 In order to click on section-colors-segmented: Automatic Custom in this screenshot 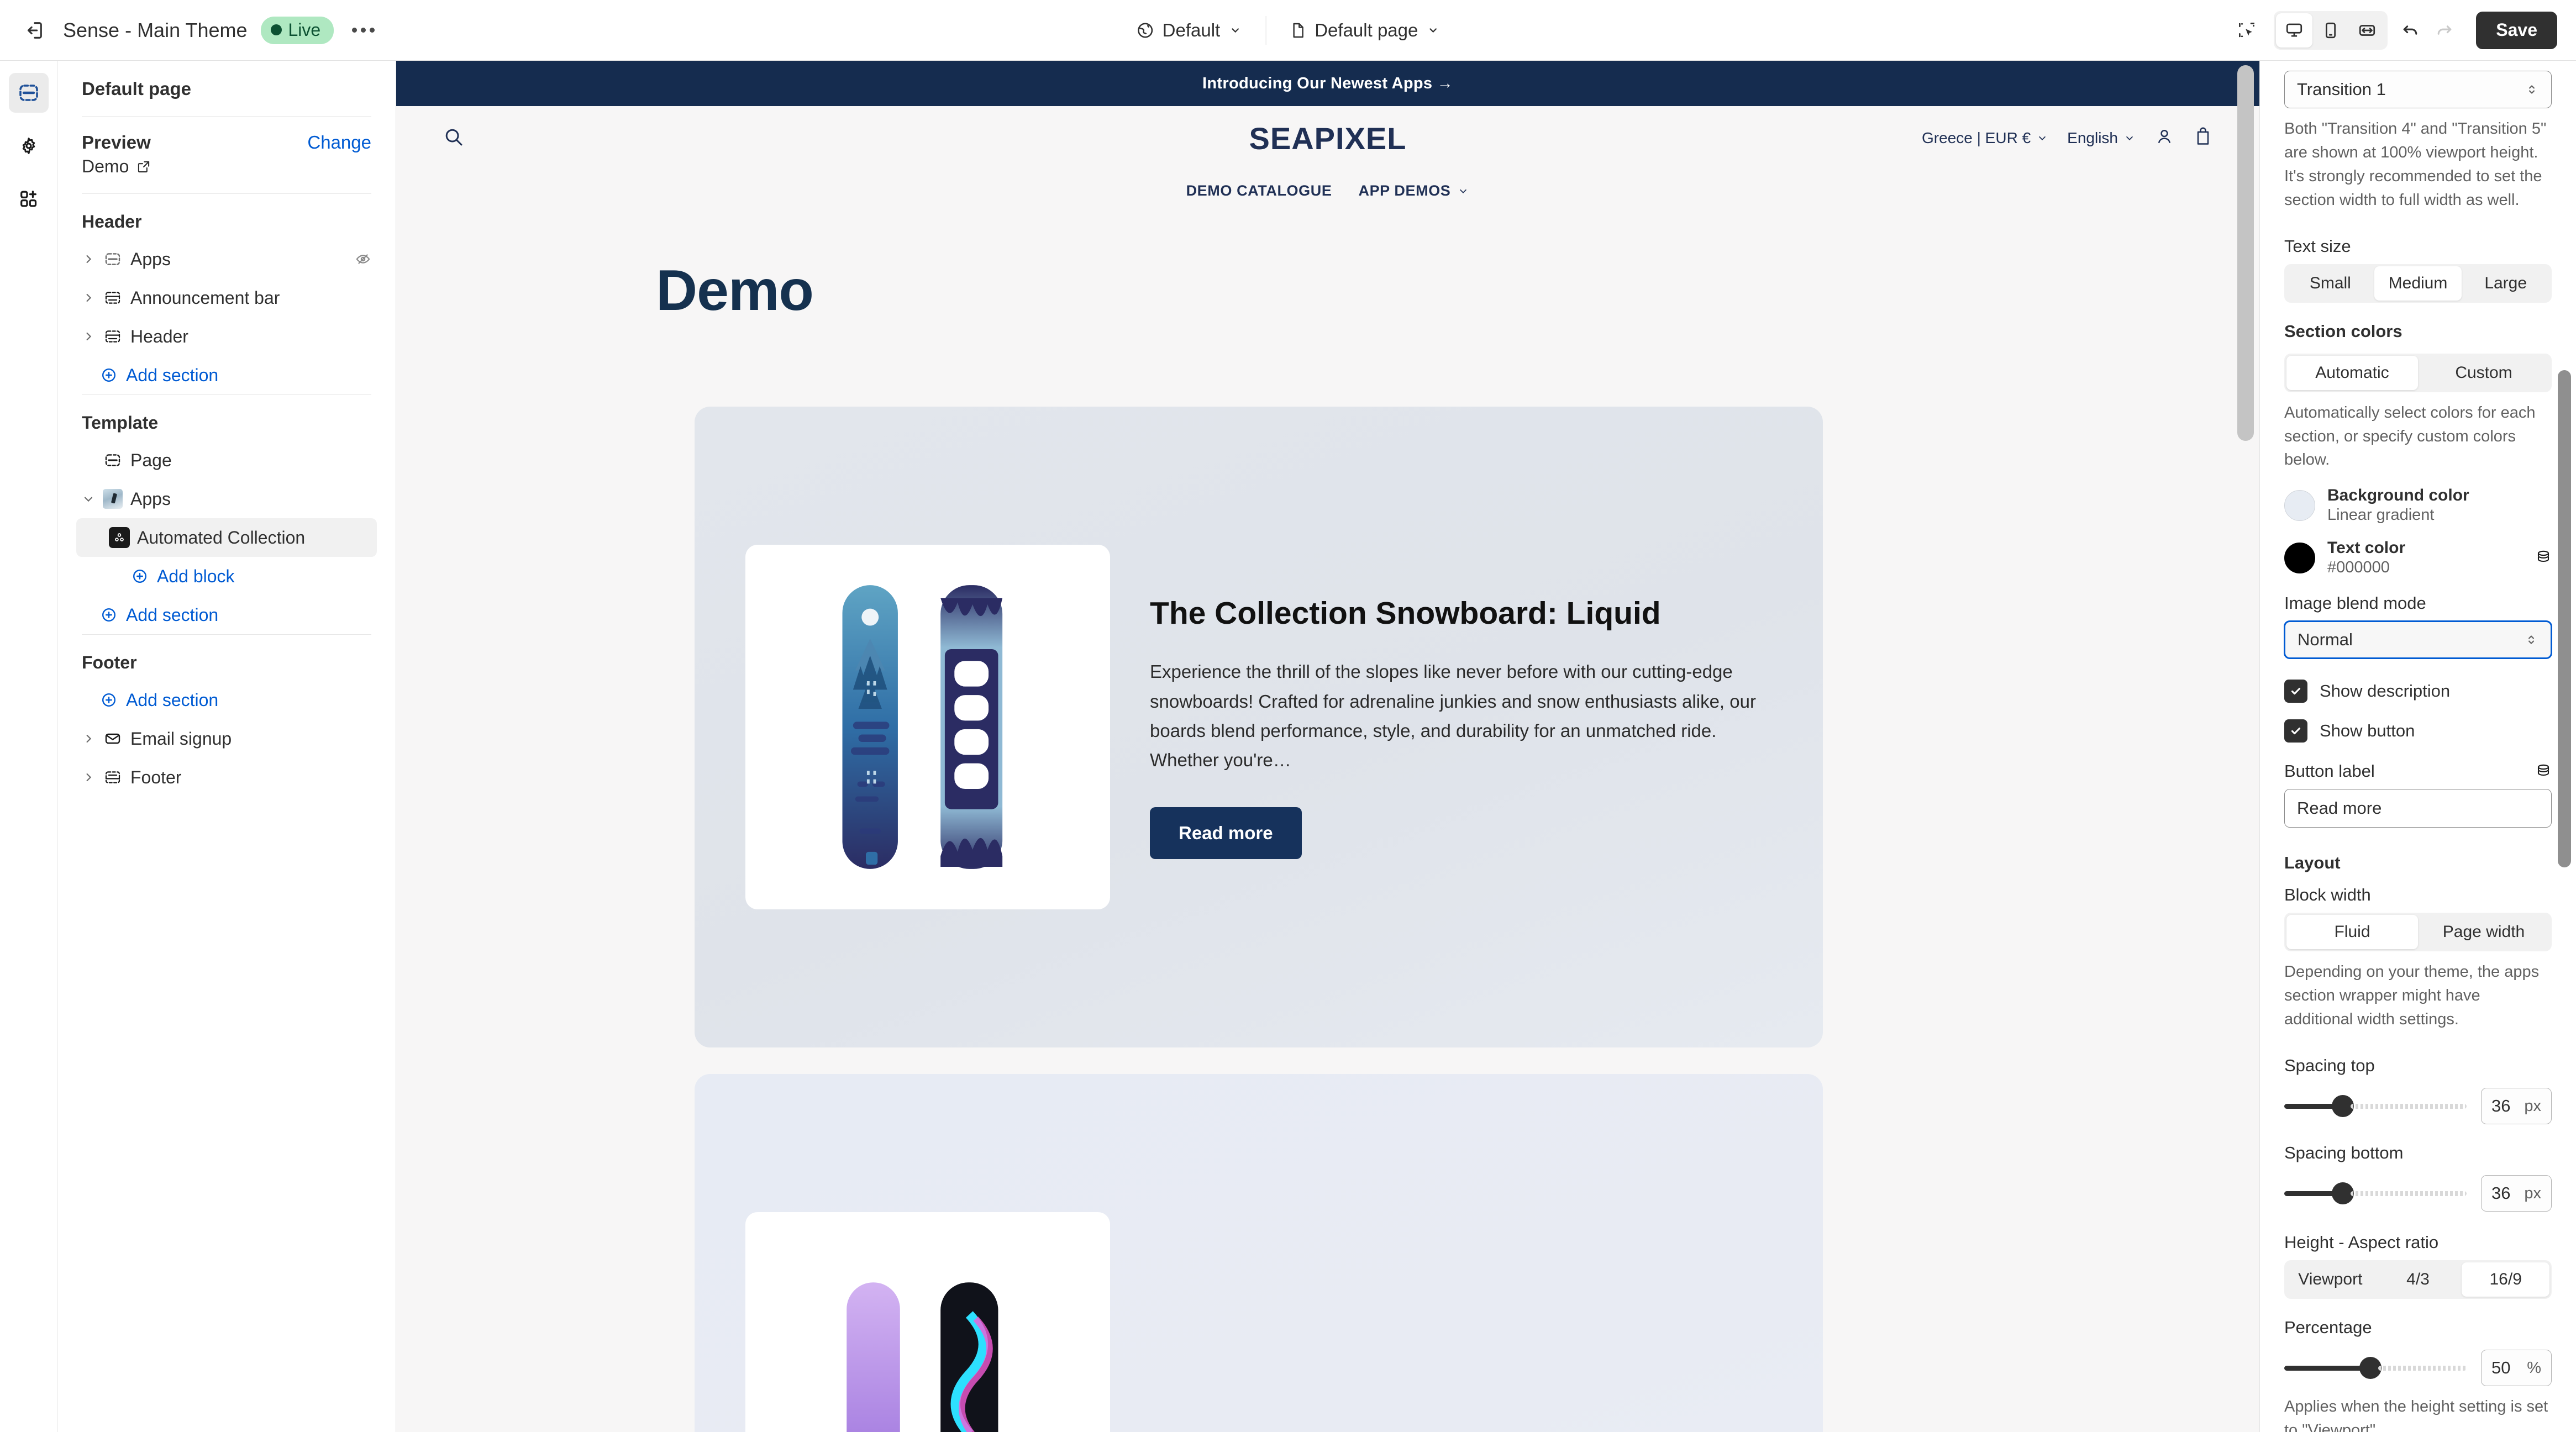, I will do `click(2418, 372)`.